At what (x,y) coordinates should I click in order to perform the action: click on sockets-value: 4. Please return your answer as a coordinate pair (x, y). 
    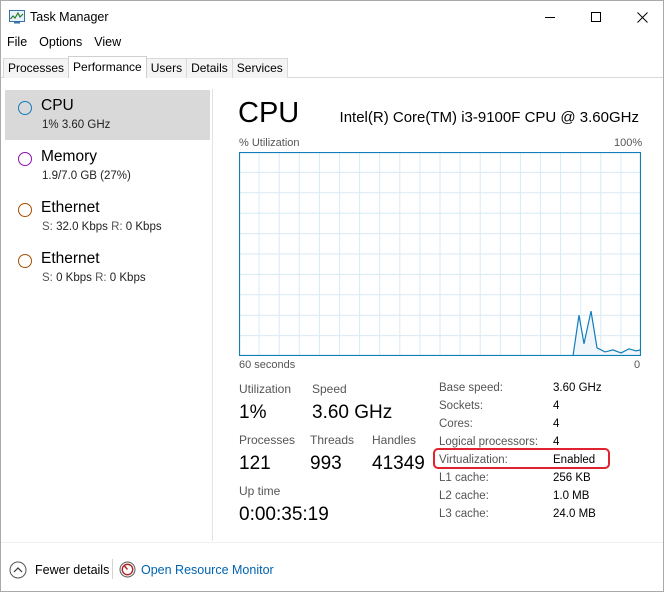
    Looking at the image, I should click on (556, 406).